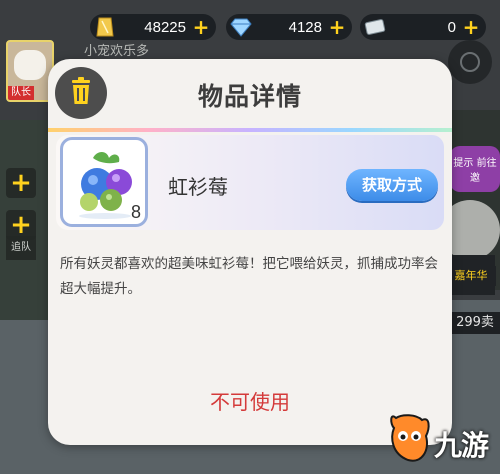 Image resolution: width=500 pixels, height=474 pixels. Describe the element at coordinates (135, 212) in the screenshot. I see `item-count: 8` at that location.